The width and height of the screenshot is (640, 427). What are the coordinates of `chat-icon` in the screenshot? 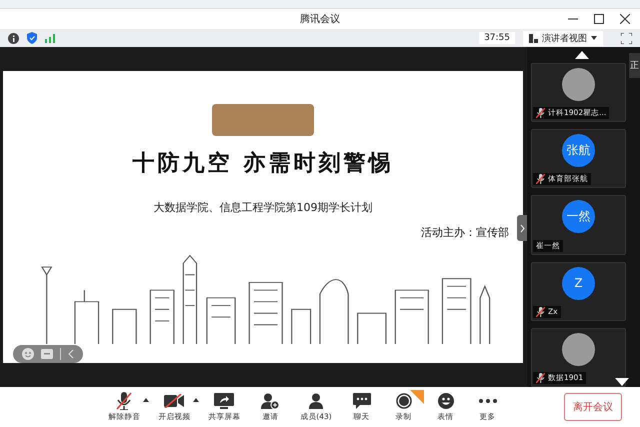 It's located at (47, 354).